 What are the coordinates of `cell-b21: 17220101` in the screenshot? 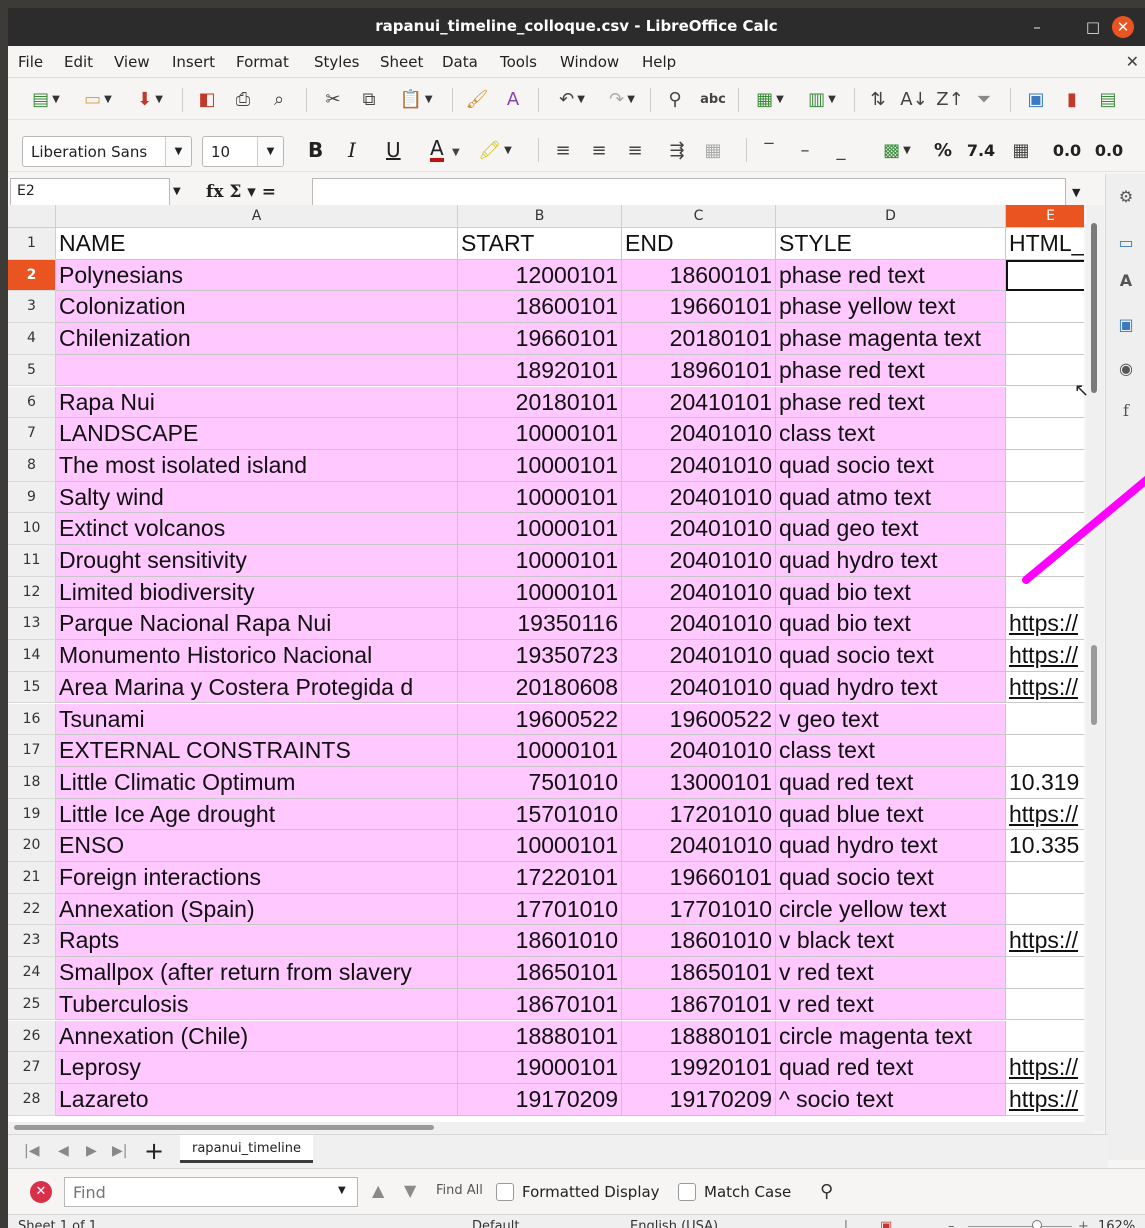 It's located at (540, 878).